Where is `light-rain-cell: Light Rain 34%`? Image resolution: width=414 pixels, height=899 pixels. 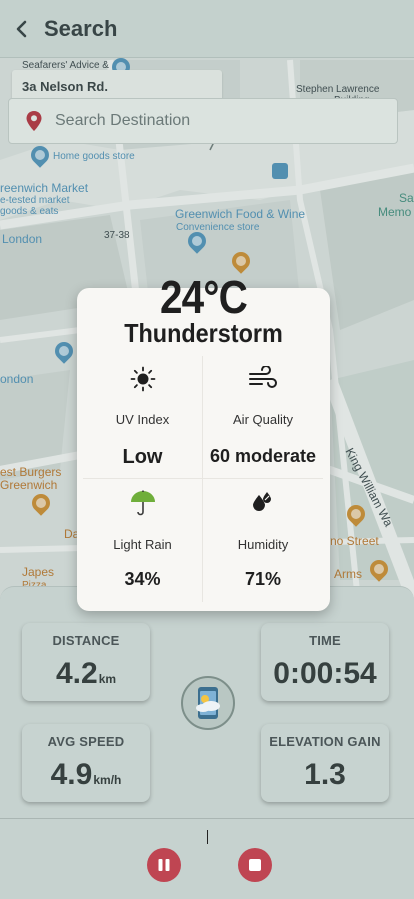 light-rain-cell: Light Rain 34% is located at coordinates (143, 540).